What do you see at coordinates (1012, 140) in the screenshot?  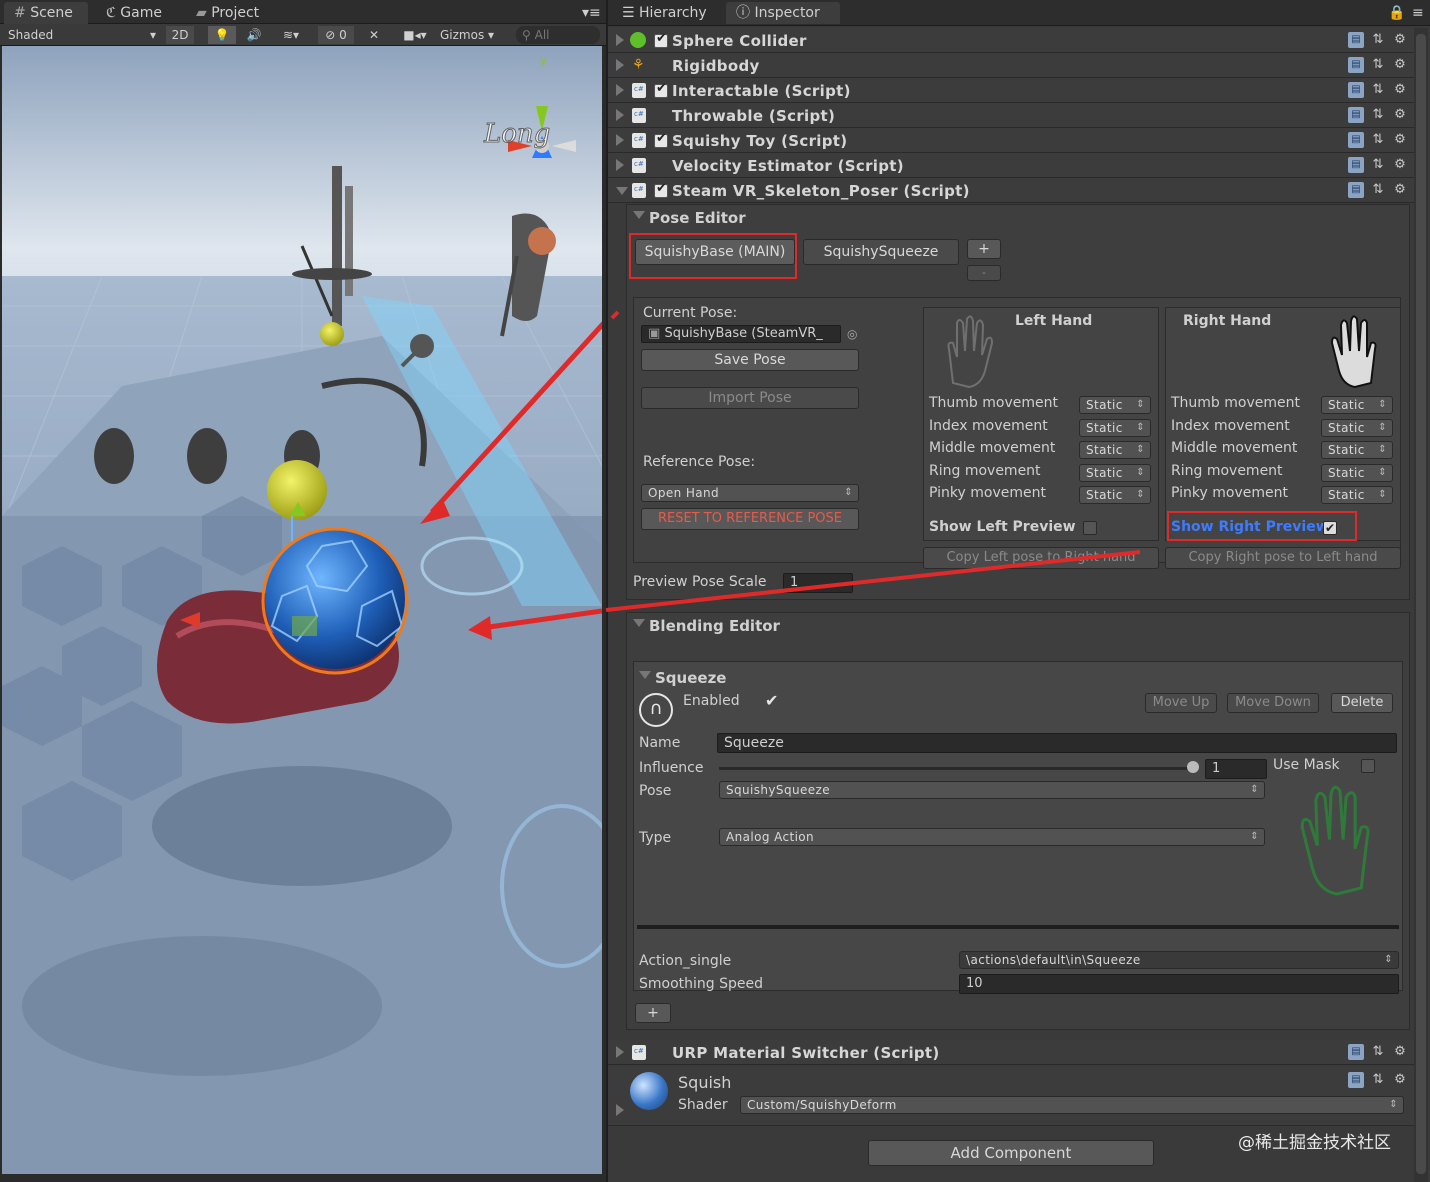 I see `component-squishy-toy: Squishy Toy (Script) ▤ ⇅ ⚙` at bounding box center [1012, 140].